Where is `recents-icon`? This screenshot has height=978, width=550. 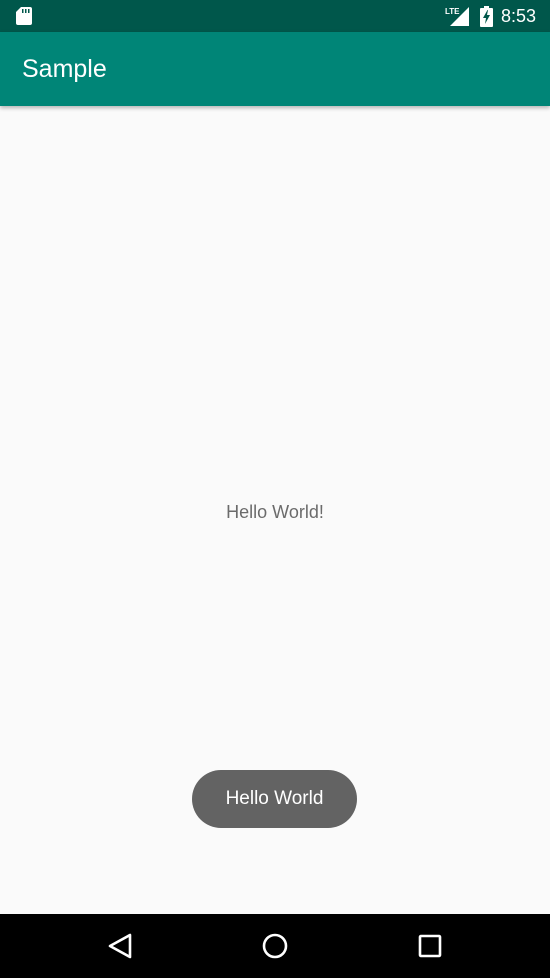 recents-icon is located at coordinates (430, 946).